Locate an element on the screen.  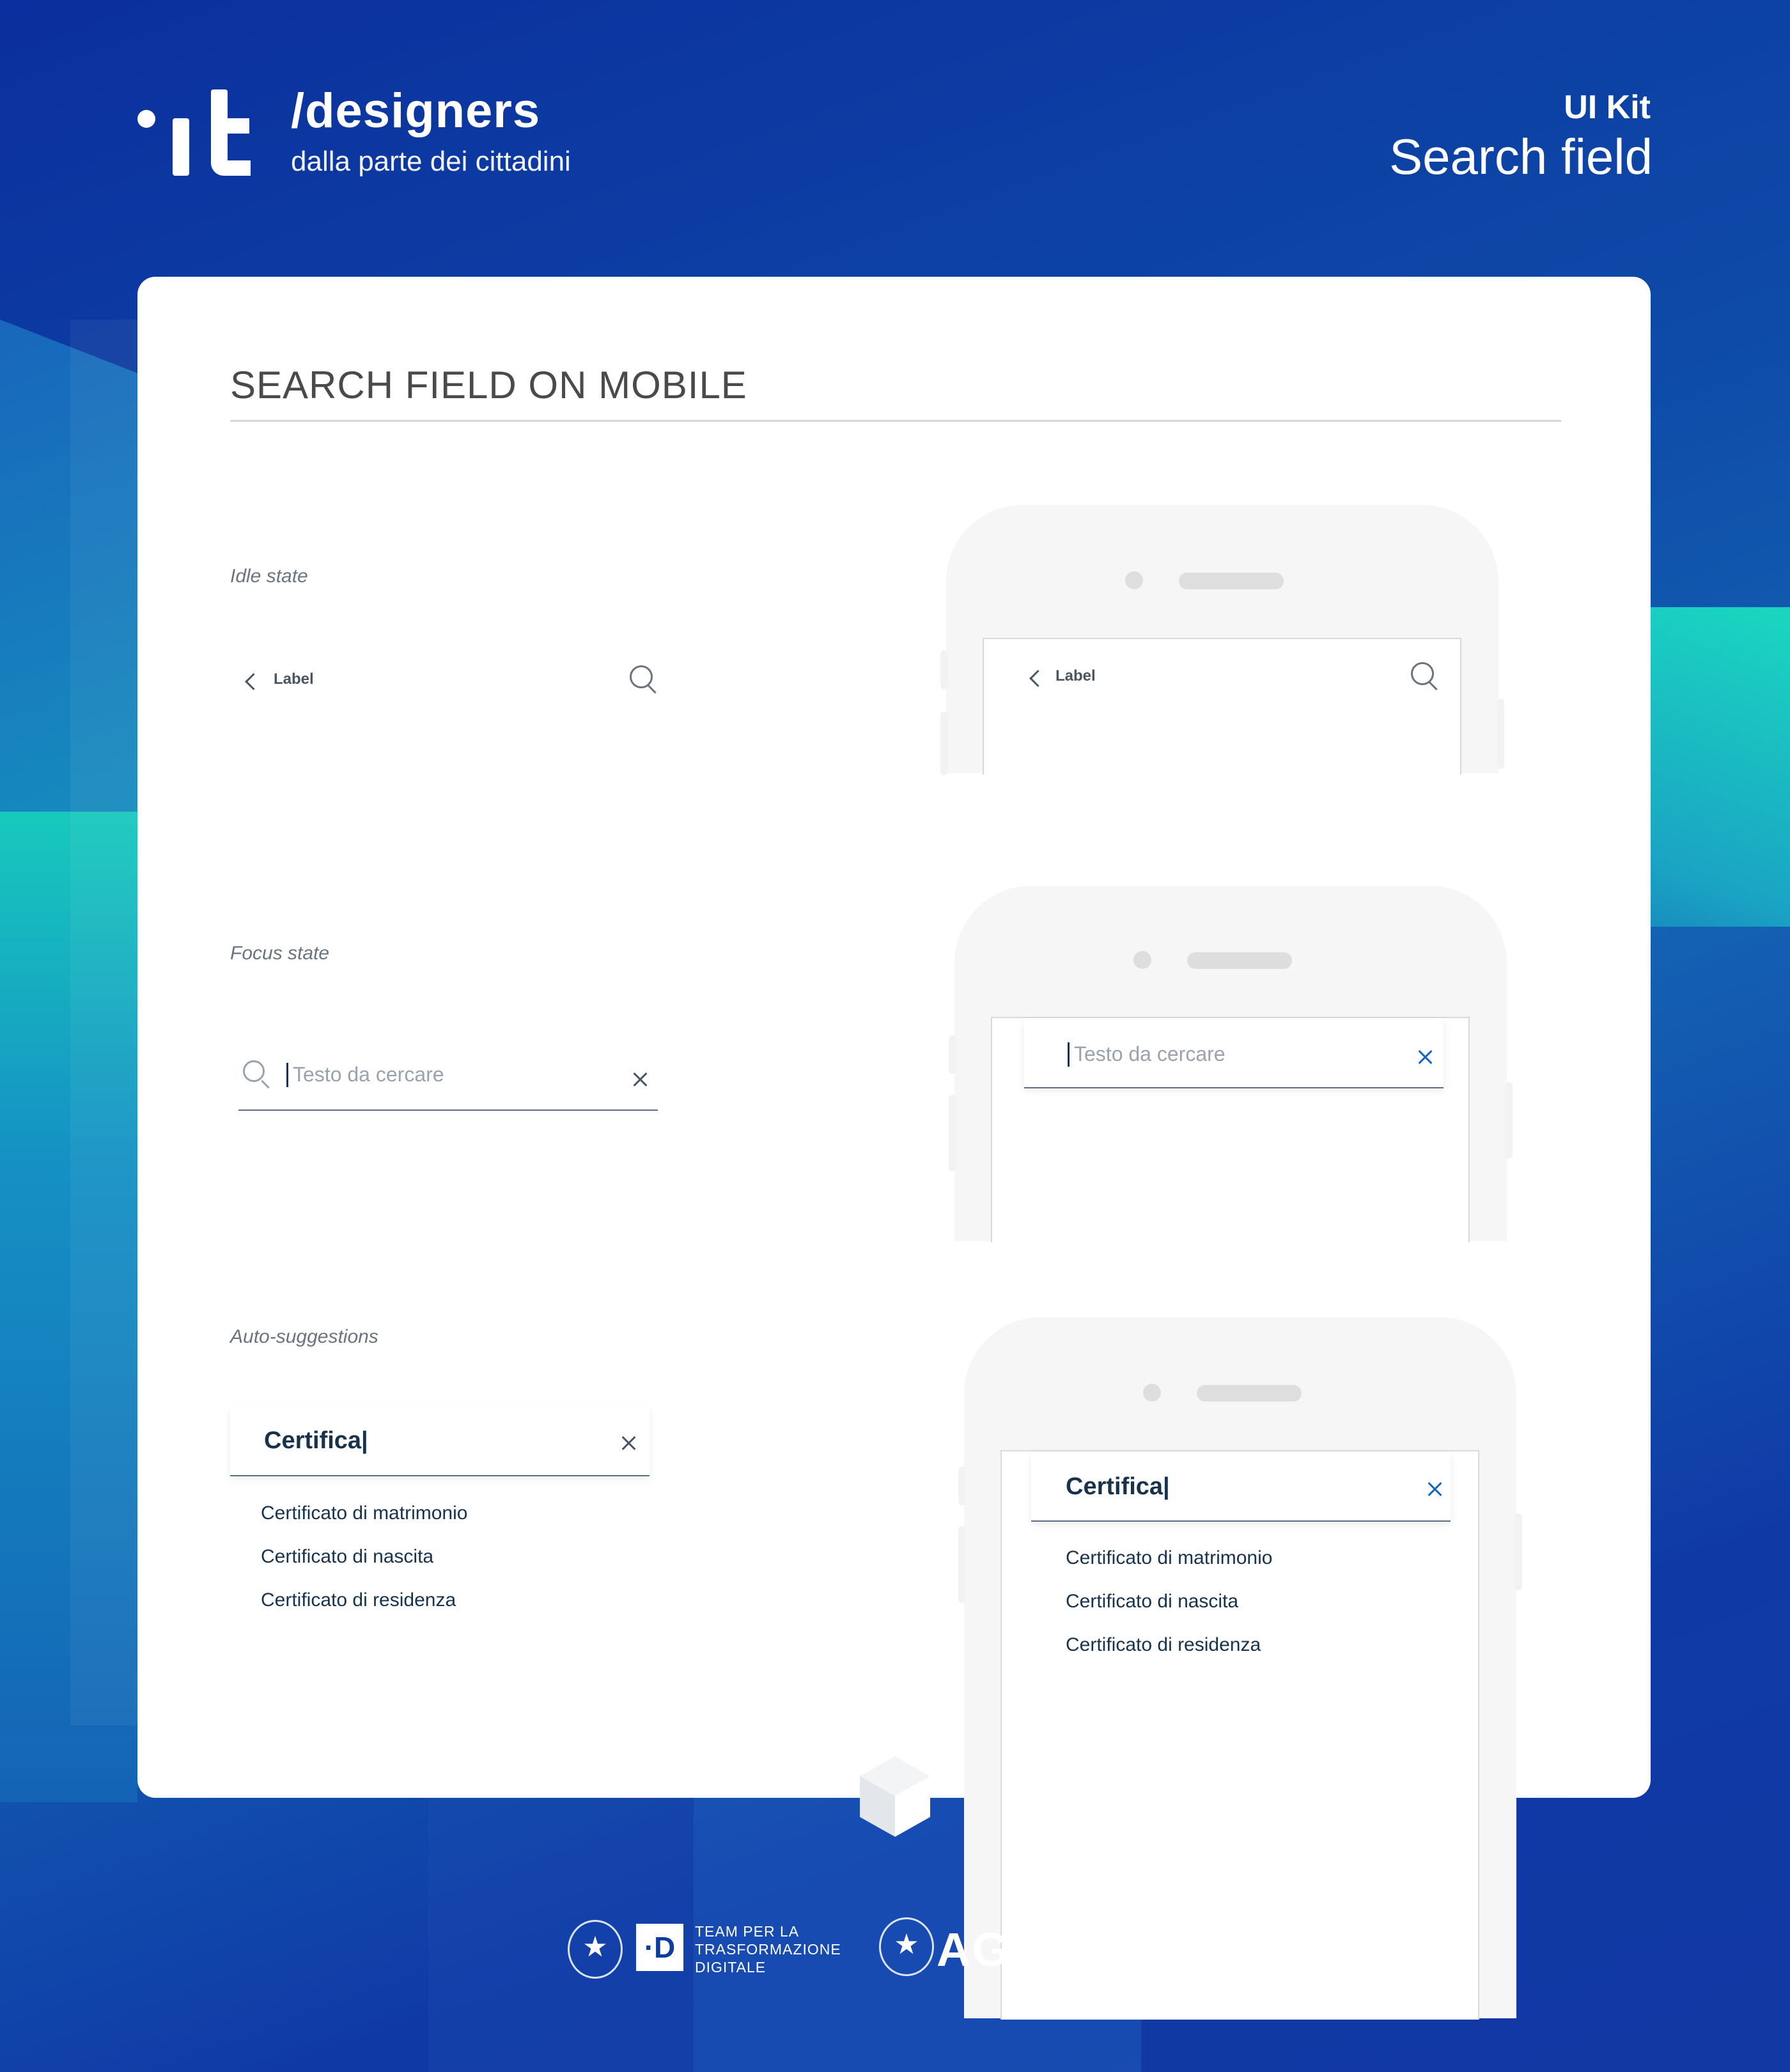
idle-state-label: Idle state is located at coordinates (269, 576).